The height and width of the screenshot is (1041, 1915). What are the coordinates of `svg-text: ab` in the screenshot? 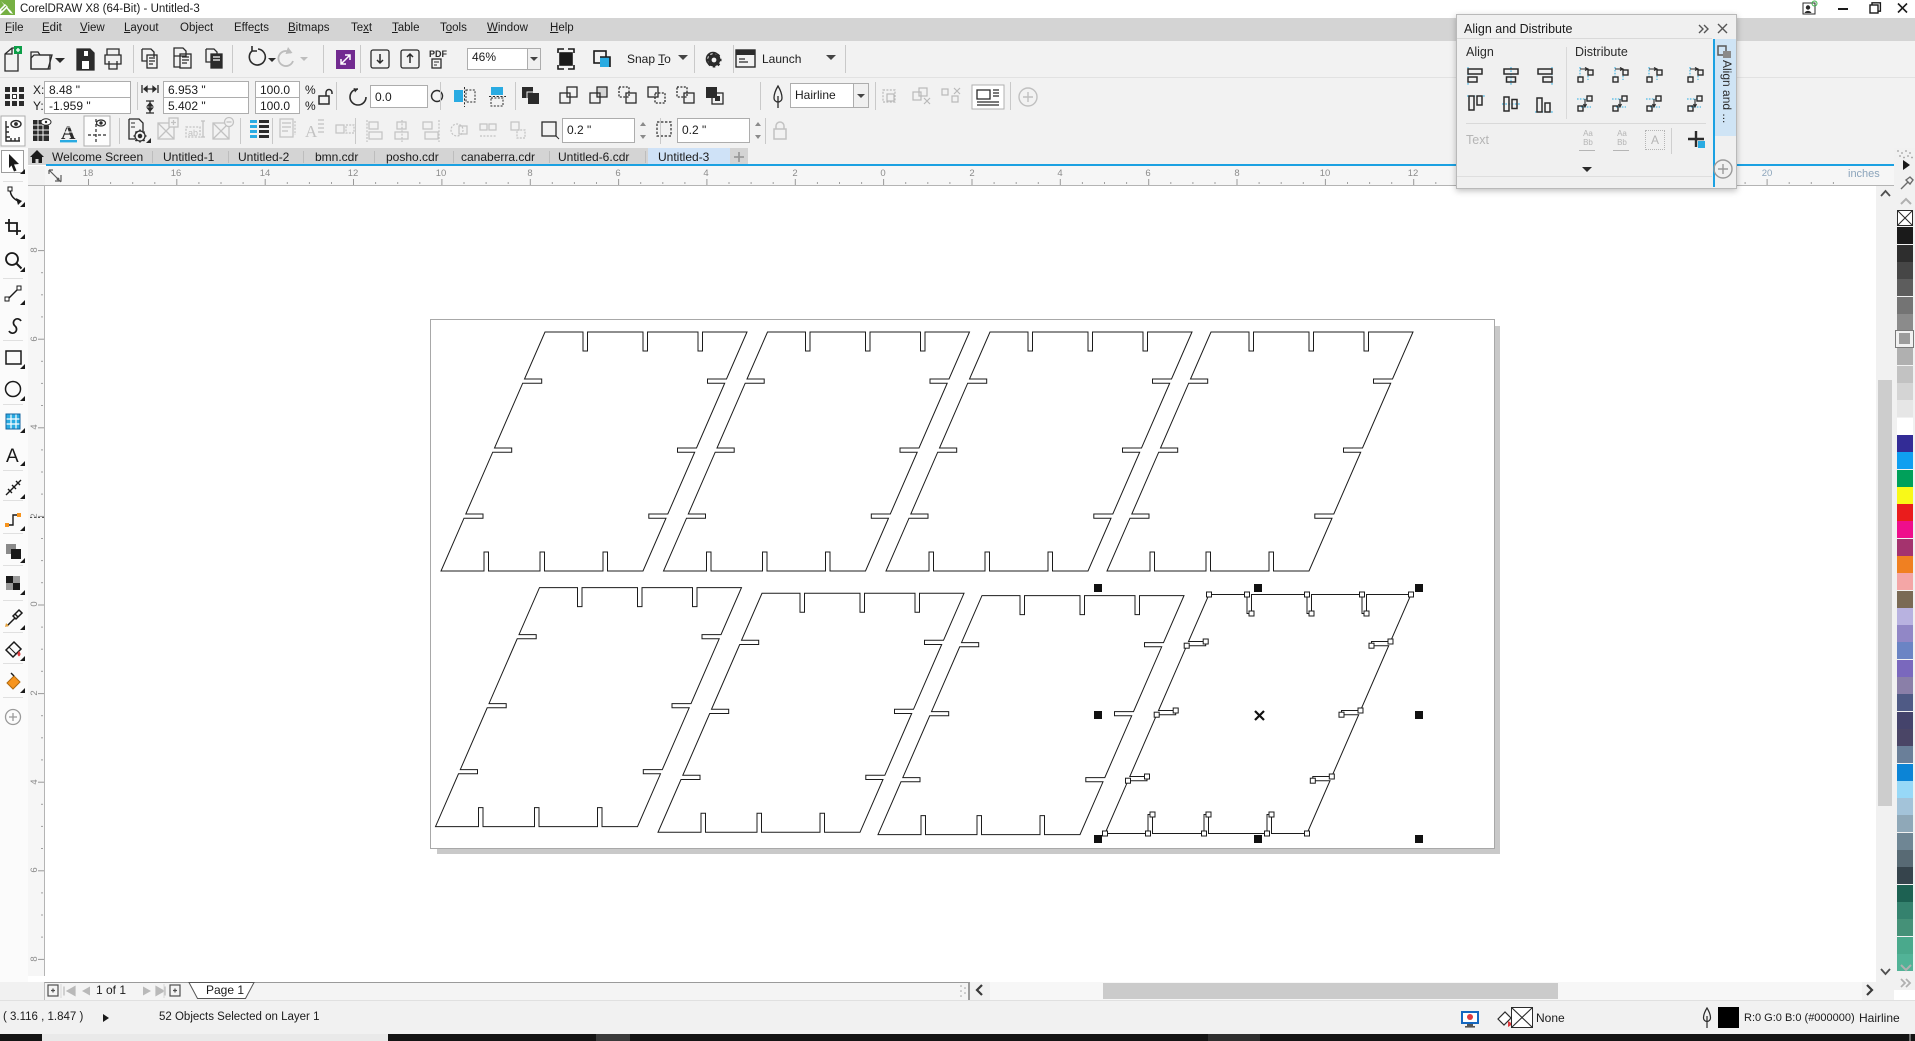 It's located at (193, 133).